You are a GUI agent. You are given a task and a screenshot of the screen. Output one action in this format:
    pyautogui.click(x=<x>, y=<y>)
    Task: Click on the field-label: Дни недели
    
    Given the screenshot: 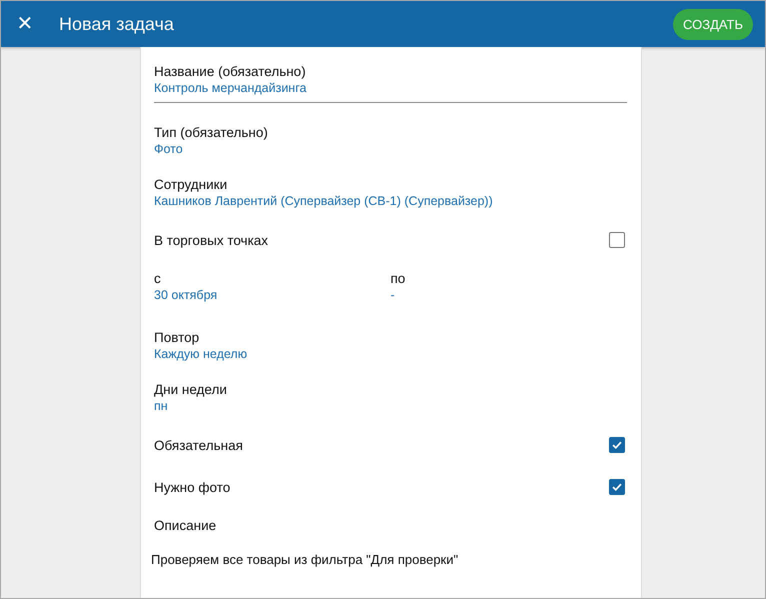 What is the action you would take?
    pyautogui.click(x=191, y=389)
    